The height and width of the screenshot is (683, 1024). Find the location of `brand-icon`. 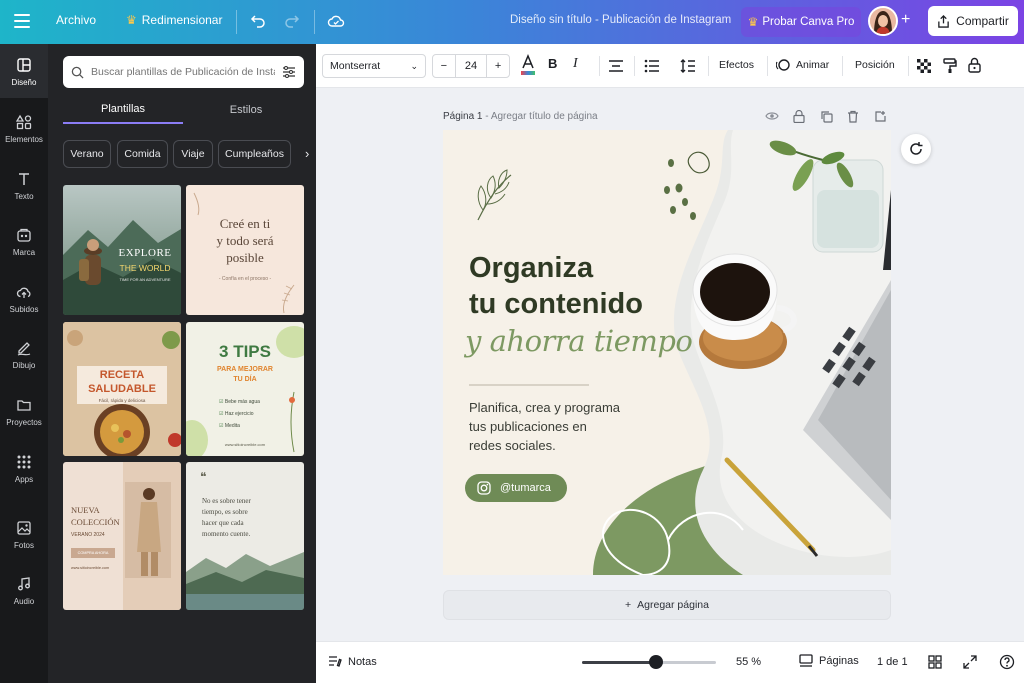

brand-icon is located at coordinates (24, 235).